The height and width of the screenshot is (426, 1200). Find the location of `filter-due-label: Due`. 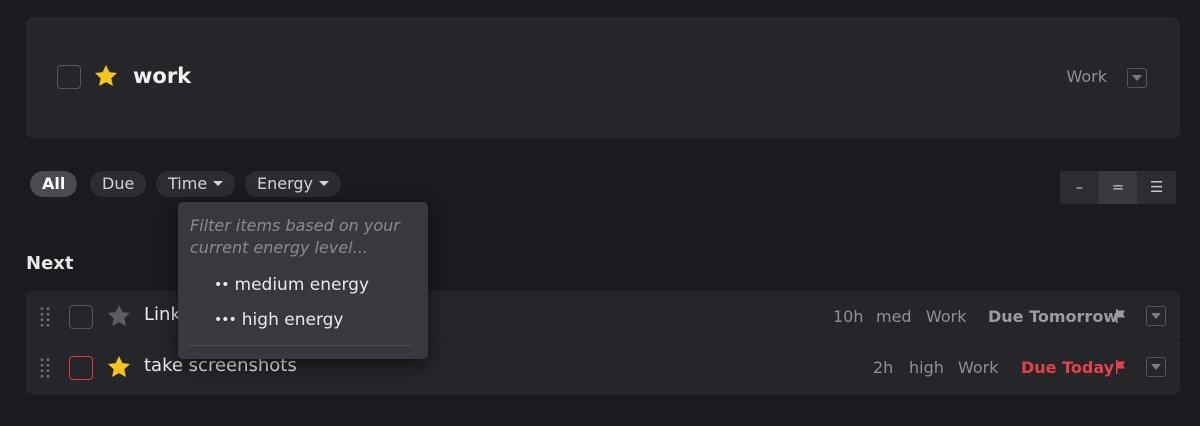

filter-due-label: Due is located at coordinates (118, 183).